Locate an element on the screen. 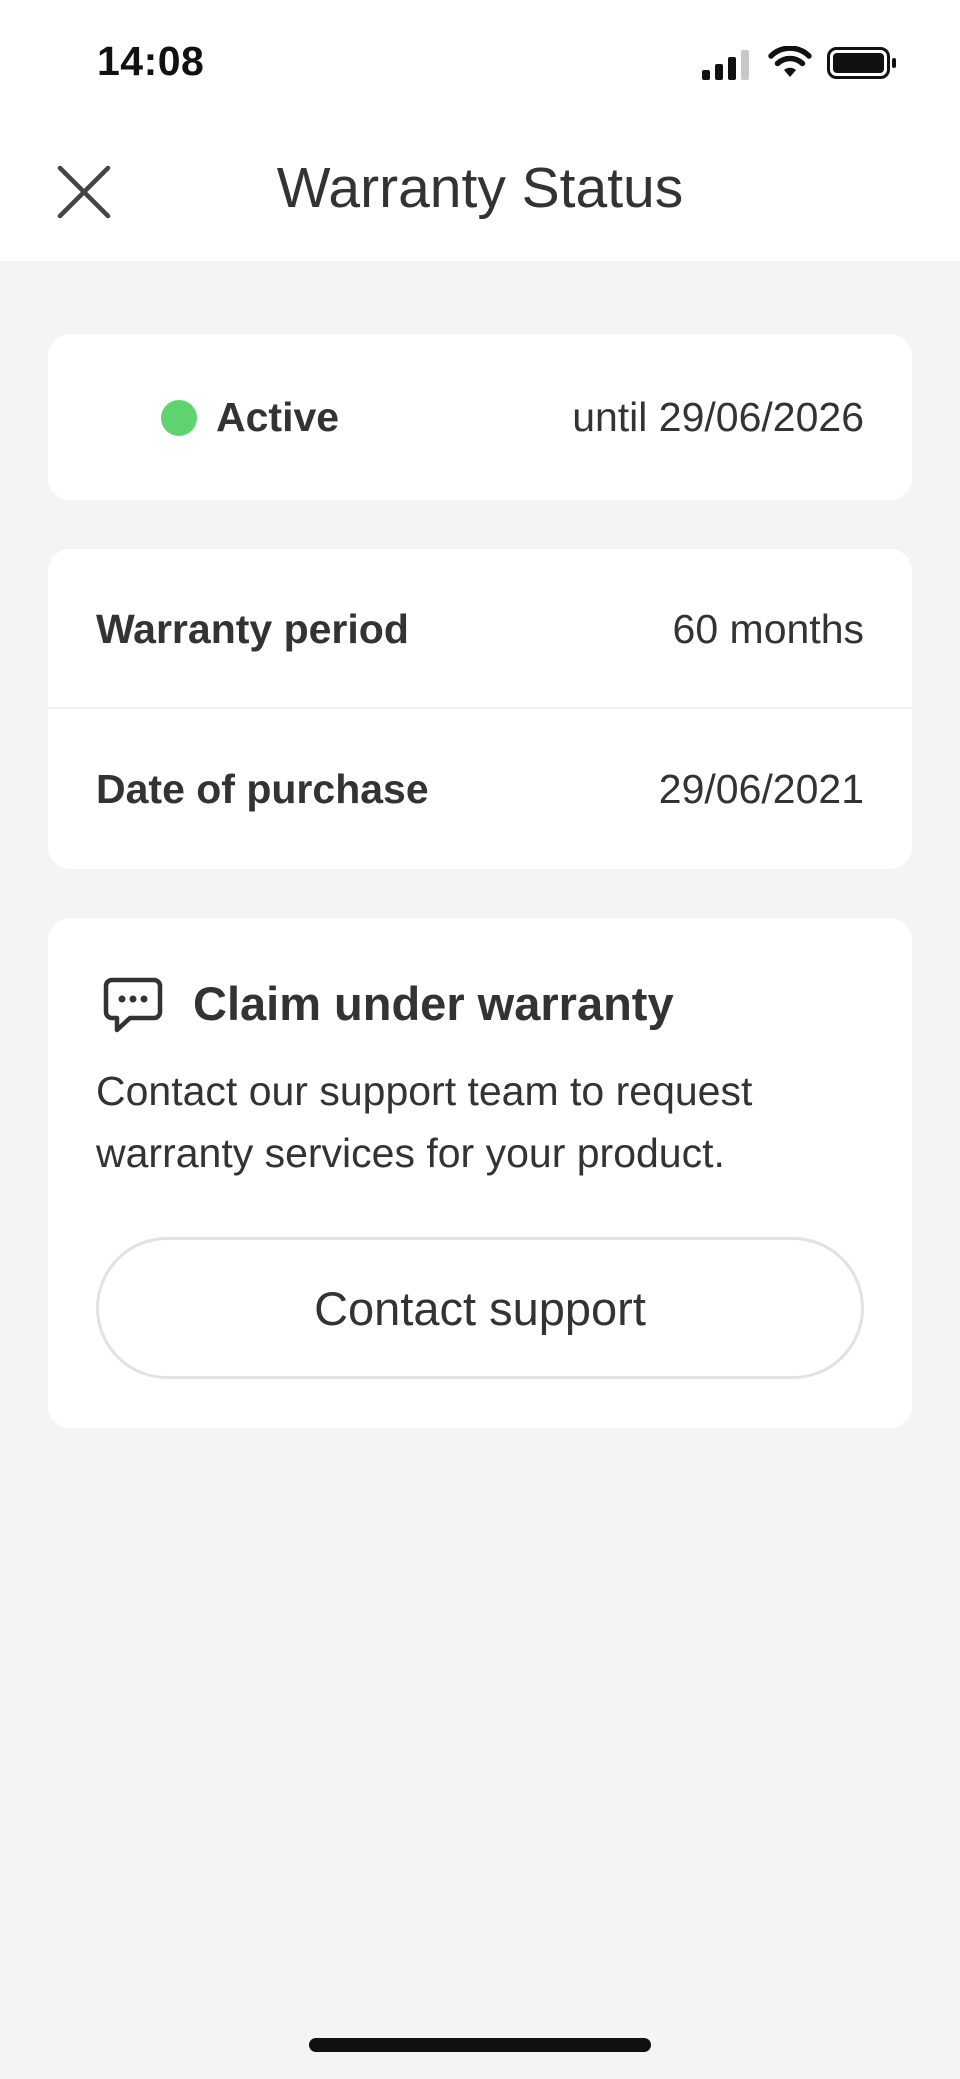 This screenshot has height=2079, width=960. status-bar: 14:08 is located at coordinates (480, 60).